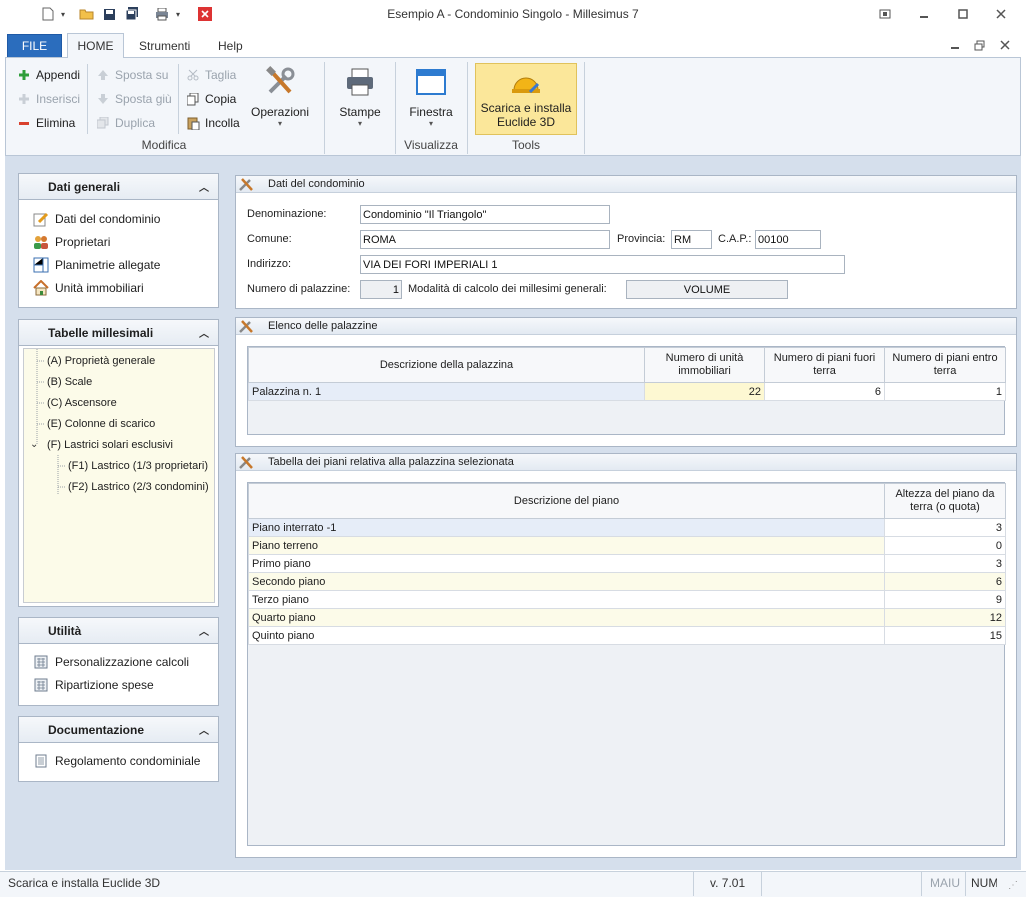 Image resolution: width=1026 pixels, height=897 pixels. Describe the element at coordinates (138, 465) in the screenshot. I see `tree-node-f1: (F1) Lastrico (1/3 proprietari)` at that location.